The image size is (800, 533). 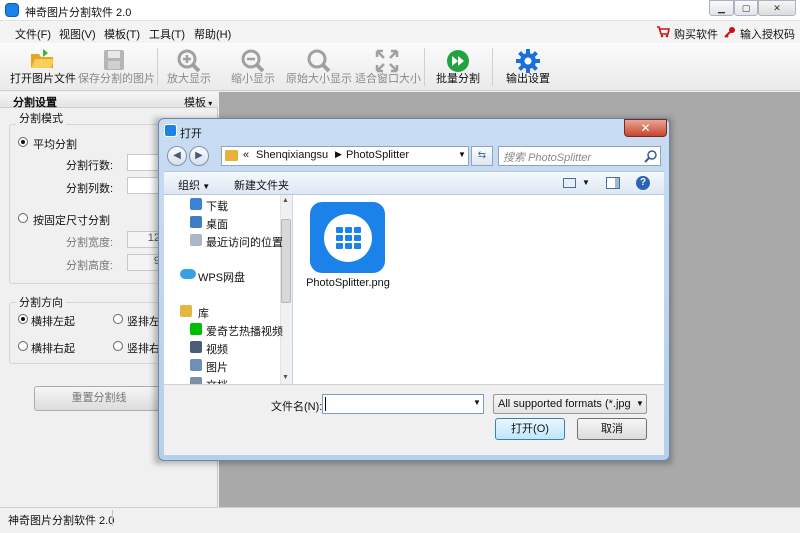 What do you see at coordinates (196, 380) in the screenshot?
I see `document-icon` at bounding box center [196, 380].